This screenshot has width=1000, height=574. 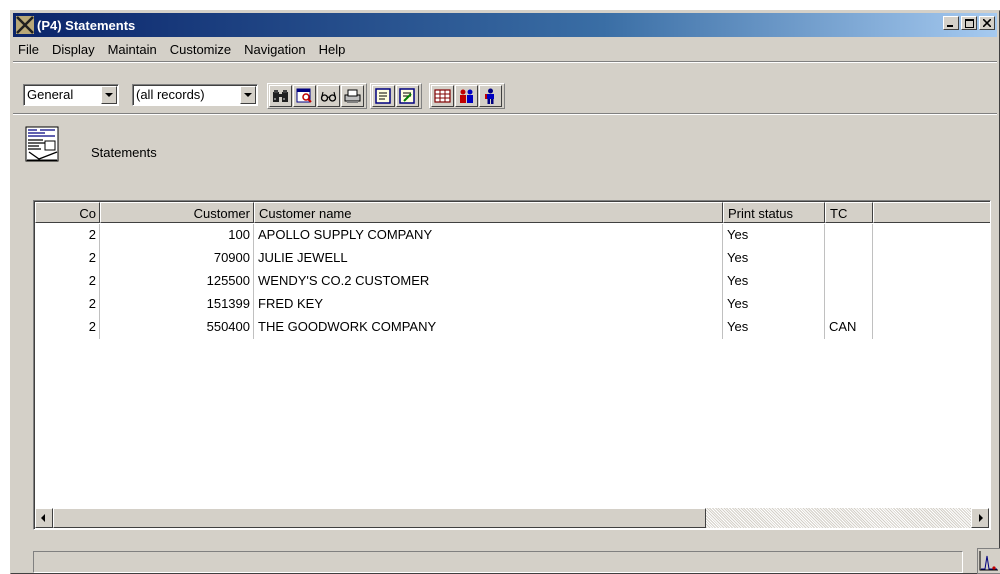 I want to click on scroll-left-arrow-icon, so click(x=44, y=518).